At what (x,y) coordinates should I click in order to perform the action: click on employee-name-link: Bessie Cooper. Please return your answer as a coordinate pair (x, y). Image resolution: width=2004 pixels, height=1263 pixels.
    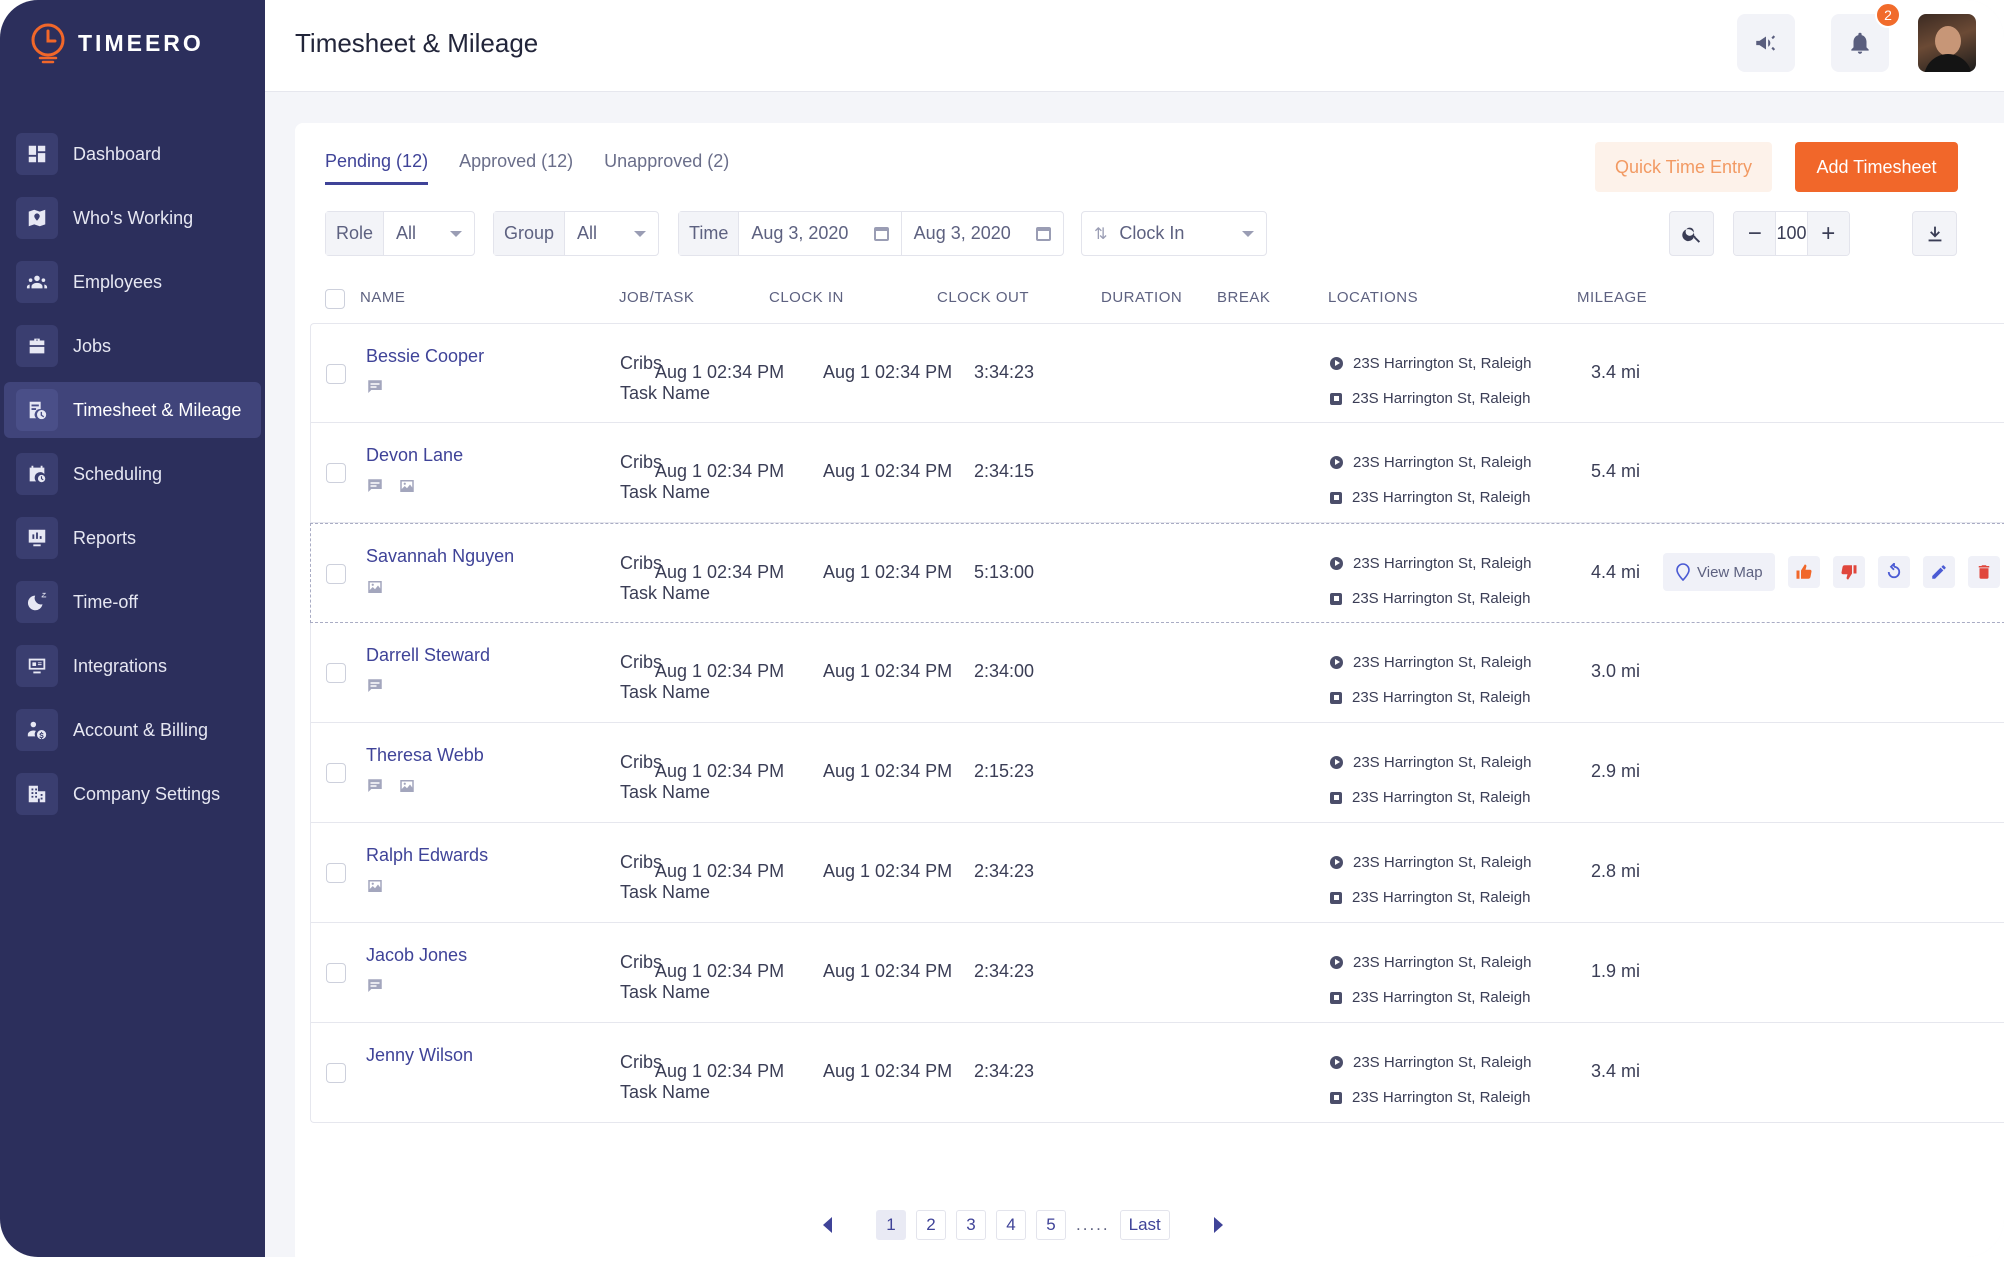
    Looking at the image, I should click on (425, 356).